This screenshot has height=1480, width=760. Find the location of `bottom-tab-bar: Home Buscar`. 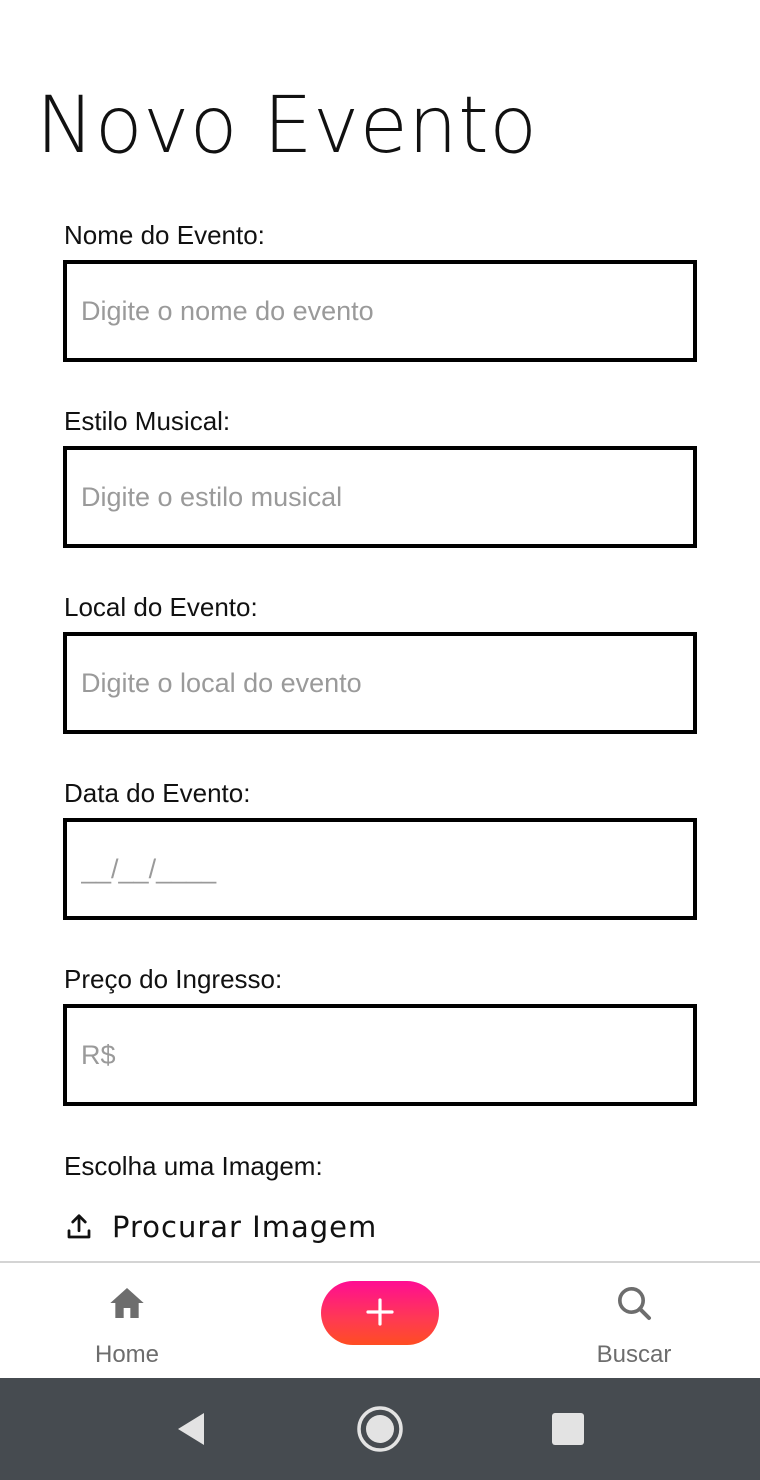

bottom-tab-bar: Home Buscar is located at coordinates (380, 1319).